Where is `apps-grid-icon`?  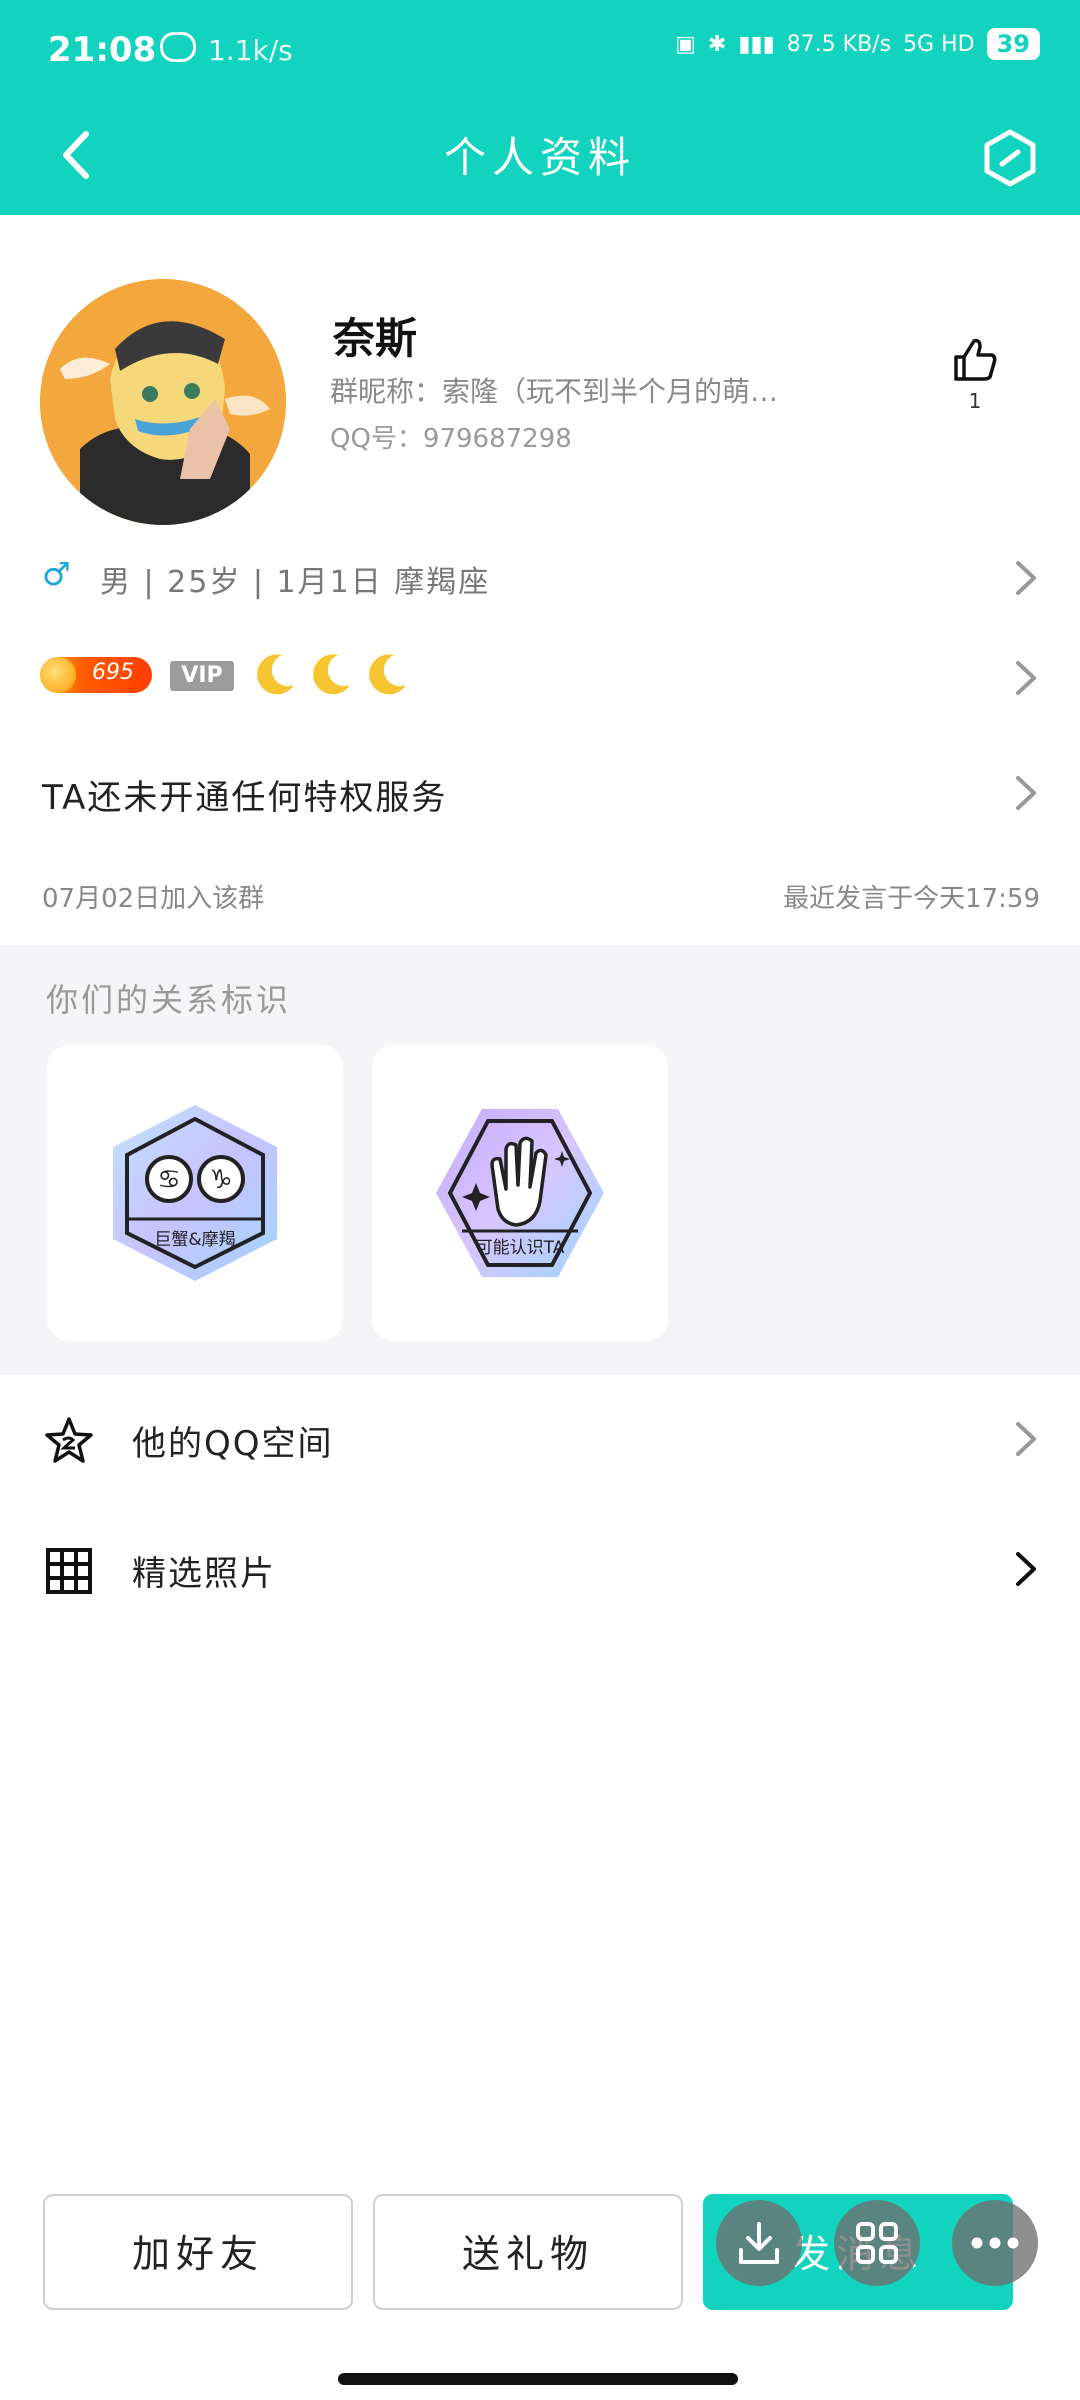 apps-grid-icon is located at coordinates (877, 2243).